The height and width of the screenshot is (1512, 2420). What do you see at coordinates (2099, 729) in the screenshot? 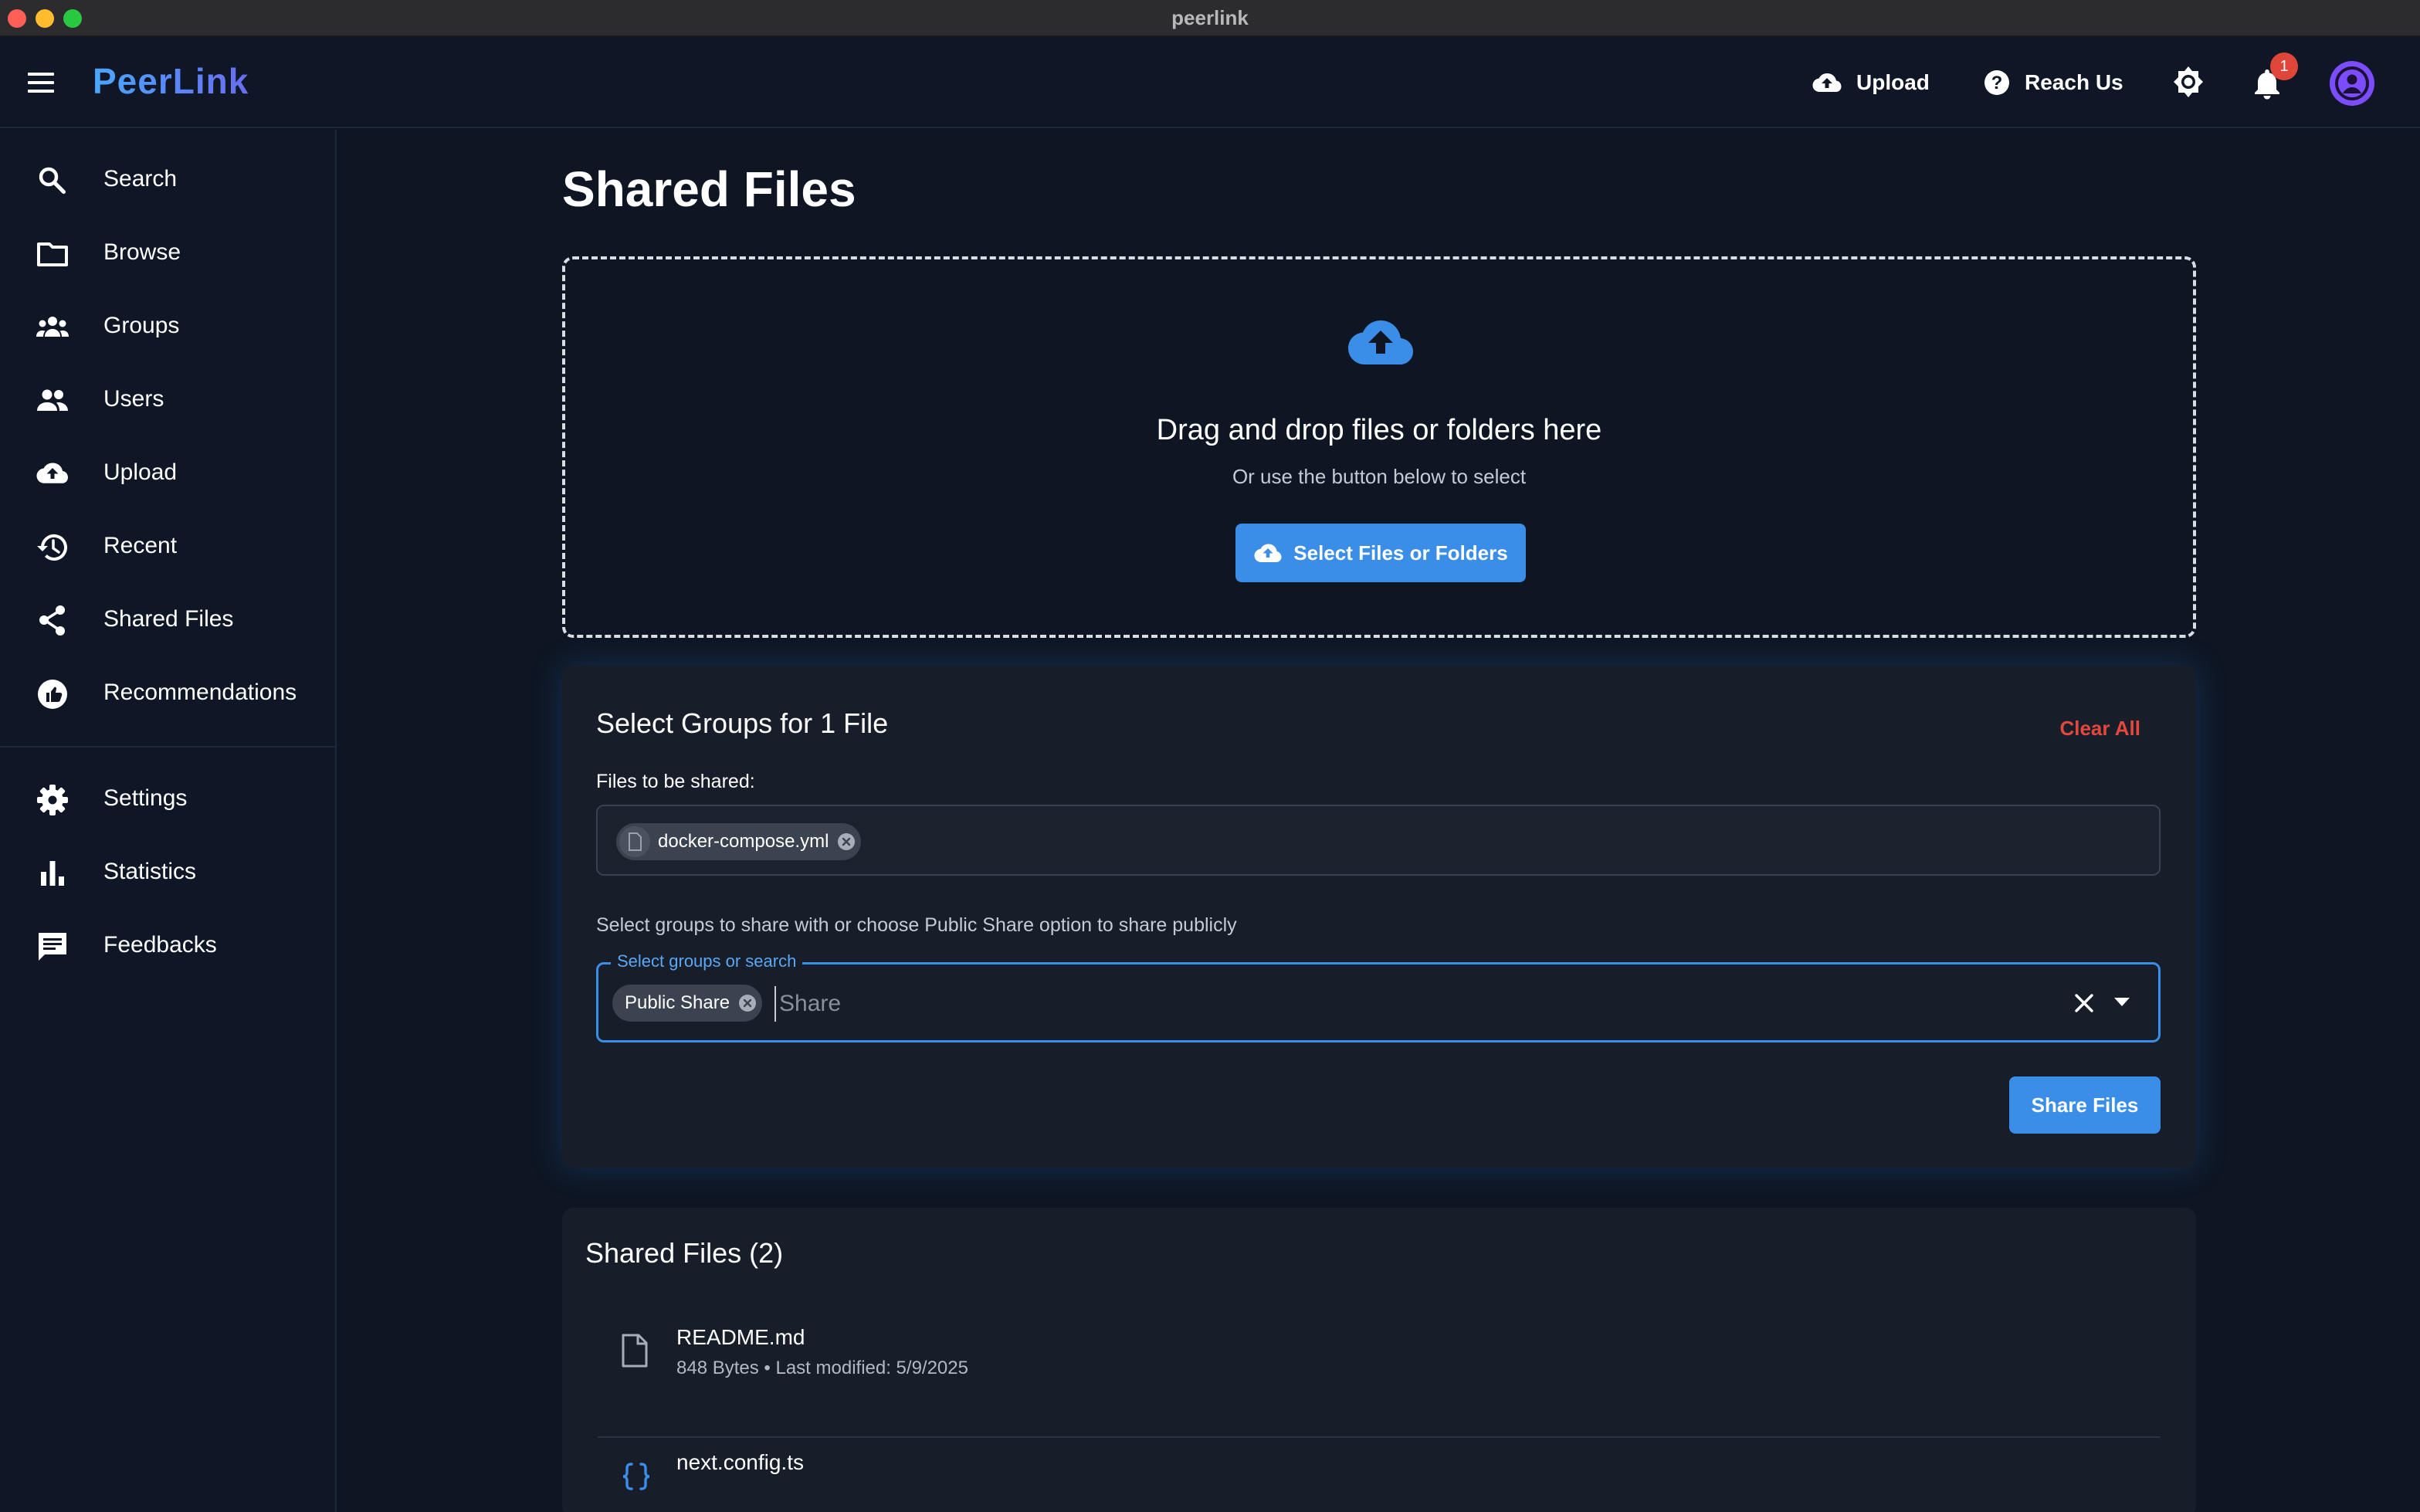
I see `clear-all-button: Clear All` at bounding box center [2099, 729].